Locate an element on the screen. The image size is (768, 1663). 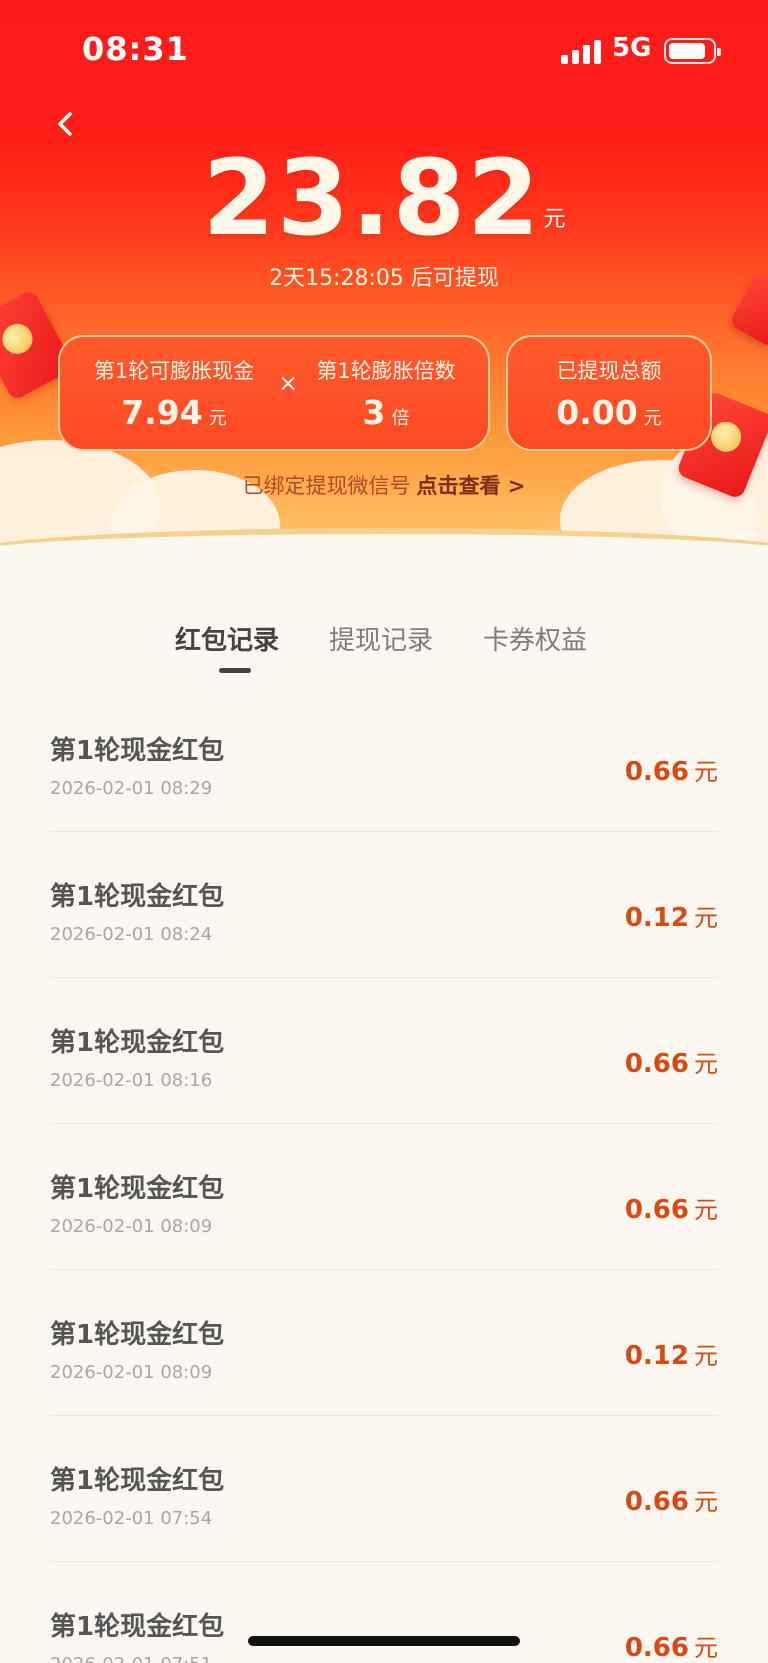
multiplier-value: 3 is located at coordinates (374, 412).